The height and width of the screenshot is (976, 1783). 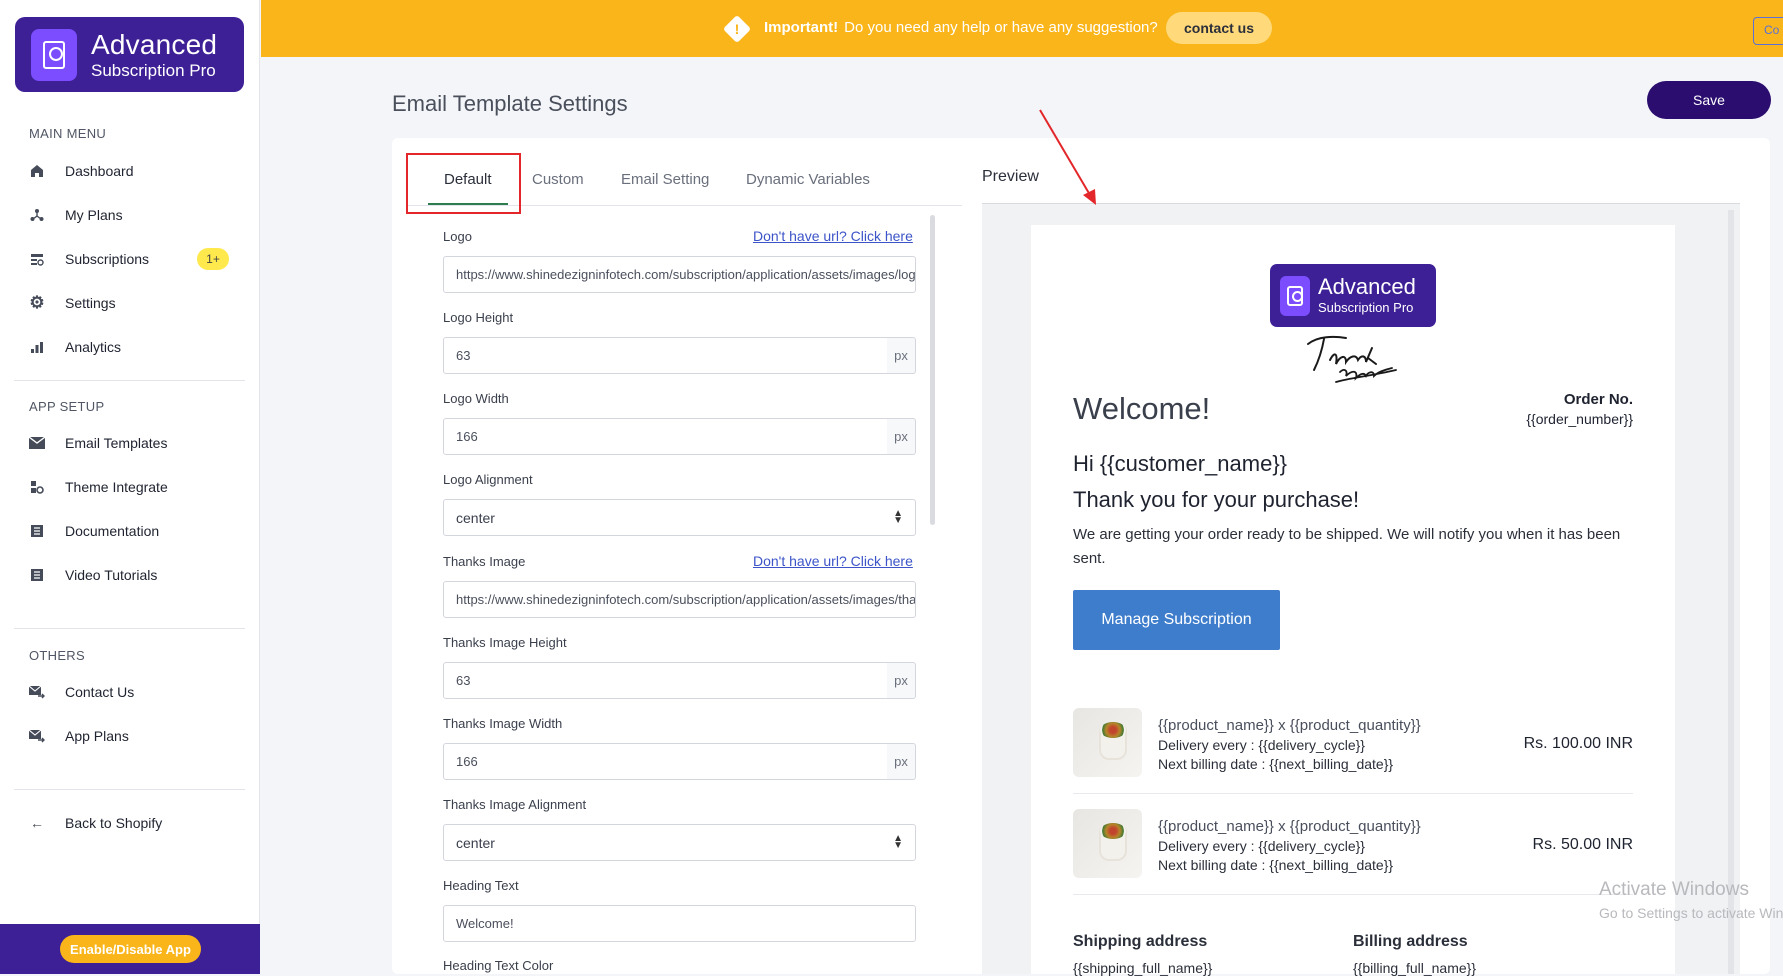 I want to click on tab-custom: Custom, so click(x=558, y=179).